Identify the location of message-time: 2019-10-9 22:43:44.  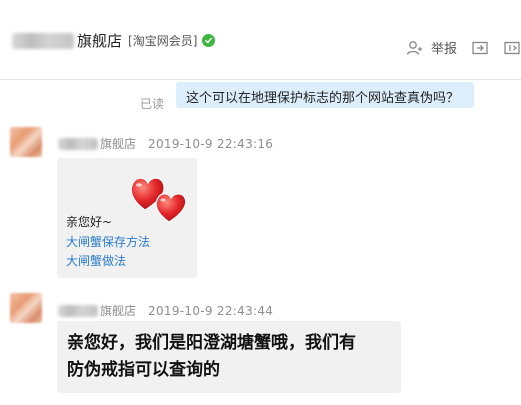
(211, 310).